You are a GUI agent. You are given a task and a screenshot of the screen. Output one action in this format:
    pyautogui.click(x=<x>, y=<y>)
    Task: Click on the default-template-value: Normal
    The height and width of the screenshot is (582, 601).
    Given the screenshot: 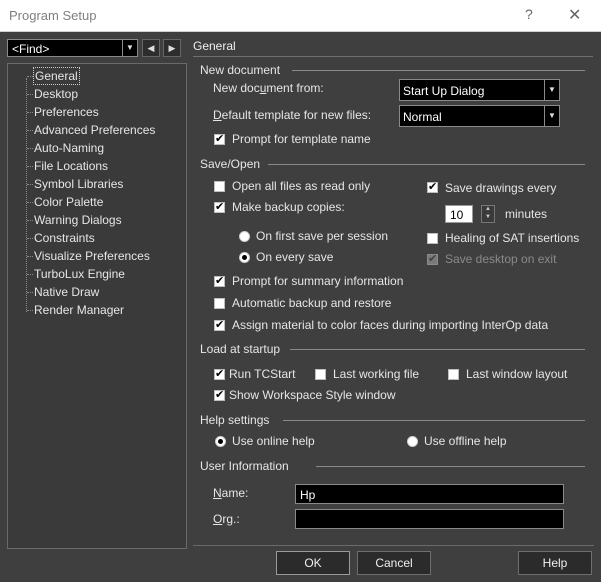 What is the action you would take?
    pyautogui.click(x=422, y=117)
    